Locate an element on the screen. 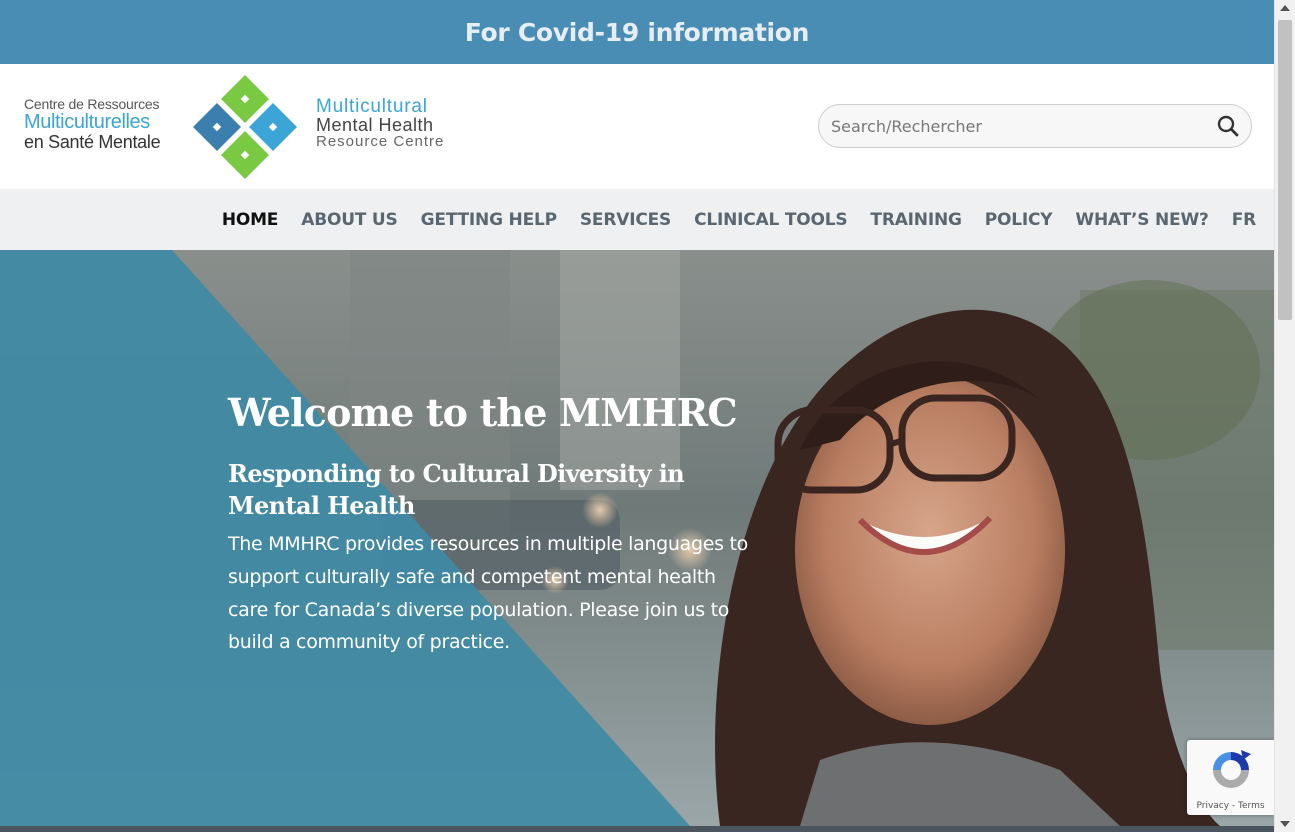  logo-en-line1: Multicultural is located at coordinates (372, 106).